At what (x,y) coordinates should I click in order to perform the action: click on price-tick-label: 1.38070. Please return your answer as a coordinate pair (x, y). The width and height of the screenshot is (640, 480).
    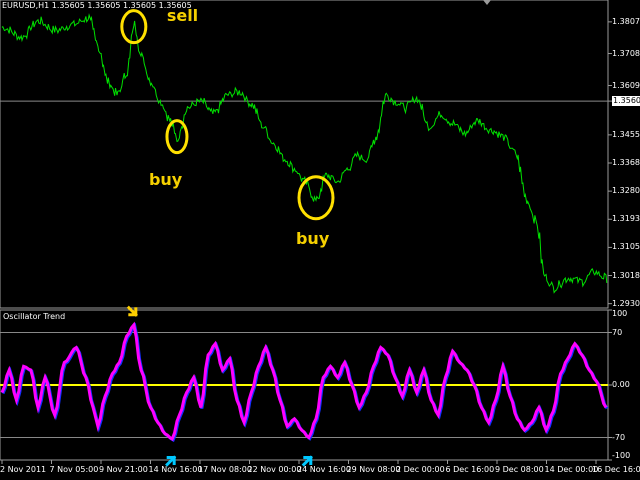
    Looking at the image, I should click on (626, 21).